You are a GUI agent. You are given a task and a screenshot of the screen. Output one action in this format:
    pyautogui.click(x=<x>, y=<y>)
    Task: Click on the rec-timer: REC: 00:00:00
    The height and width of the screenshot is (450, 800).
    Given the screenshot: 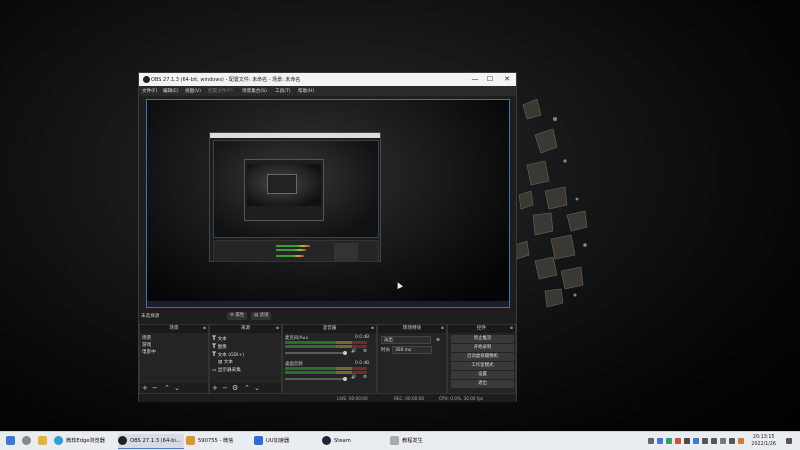 What is the action you would take?
    pyautogui.click(x=409, y=398)
    